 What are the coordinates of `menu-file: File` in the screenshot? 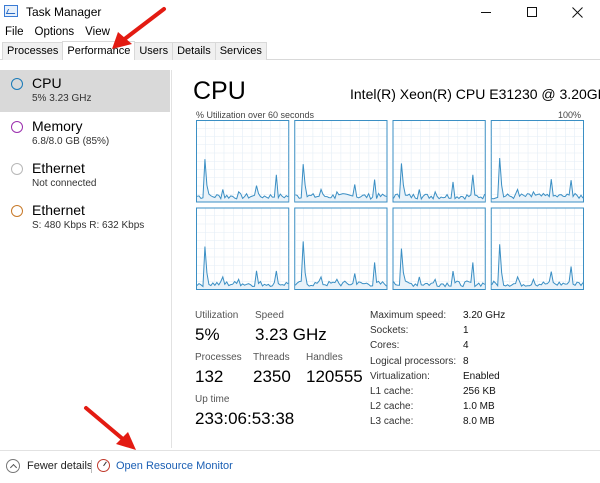 It's located at (15, 33).